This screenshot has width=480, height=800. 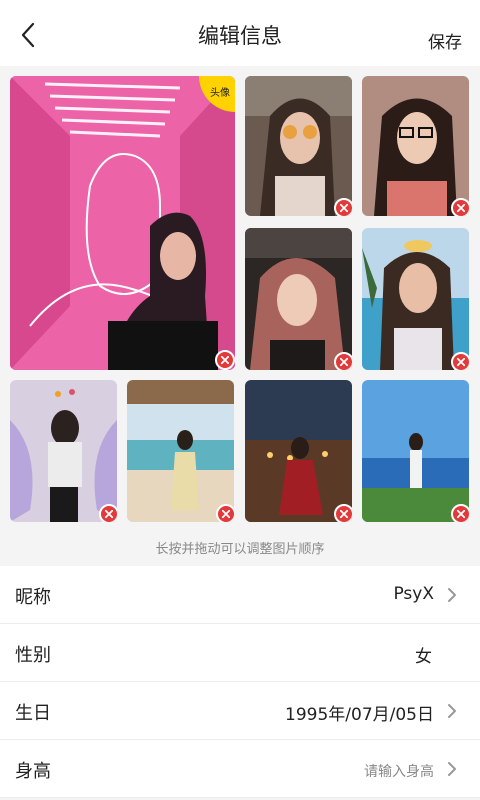 I want to click on gender-row: 性别 女, so click(x=240, y=653).